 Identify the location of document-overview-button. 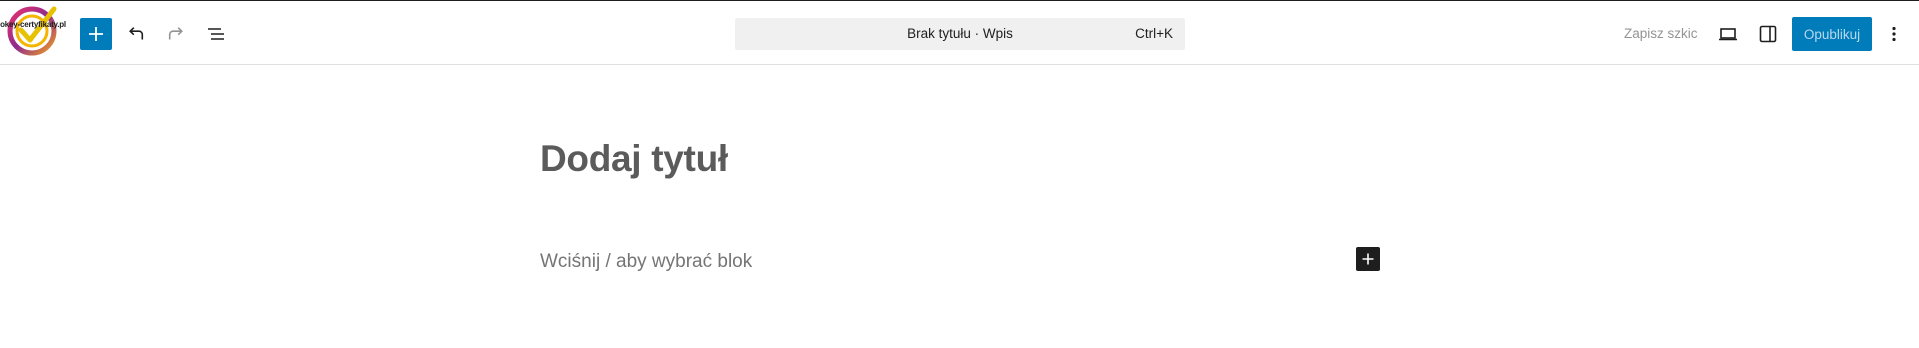
(216, 34).